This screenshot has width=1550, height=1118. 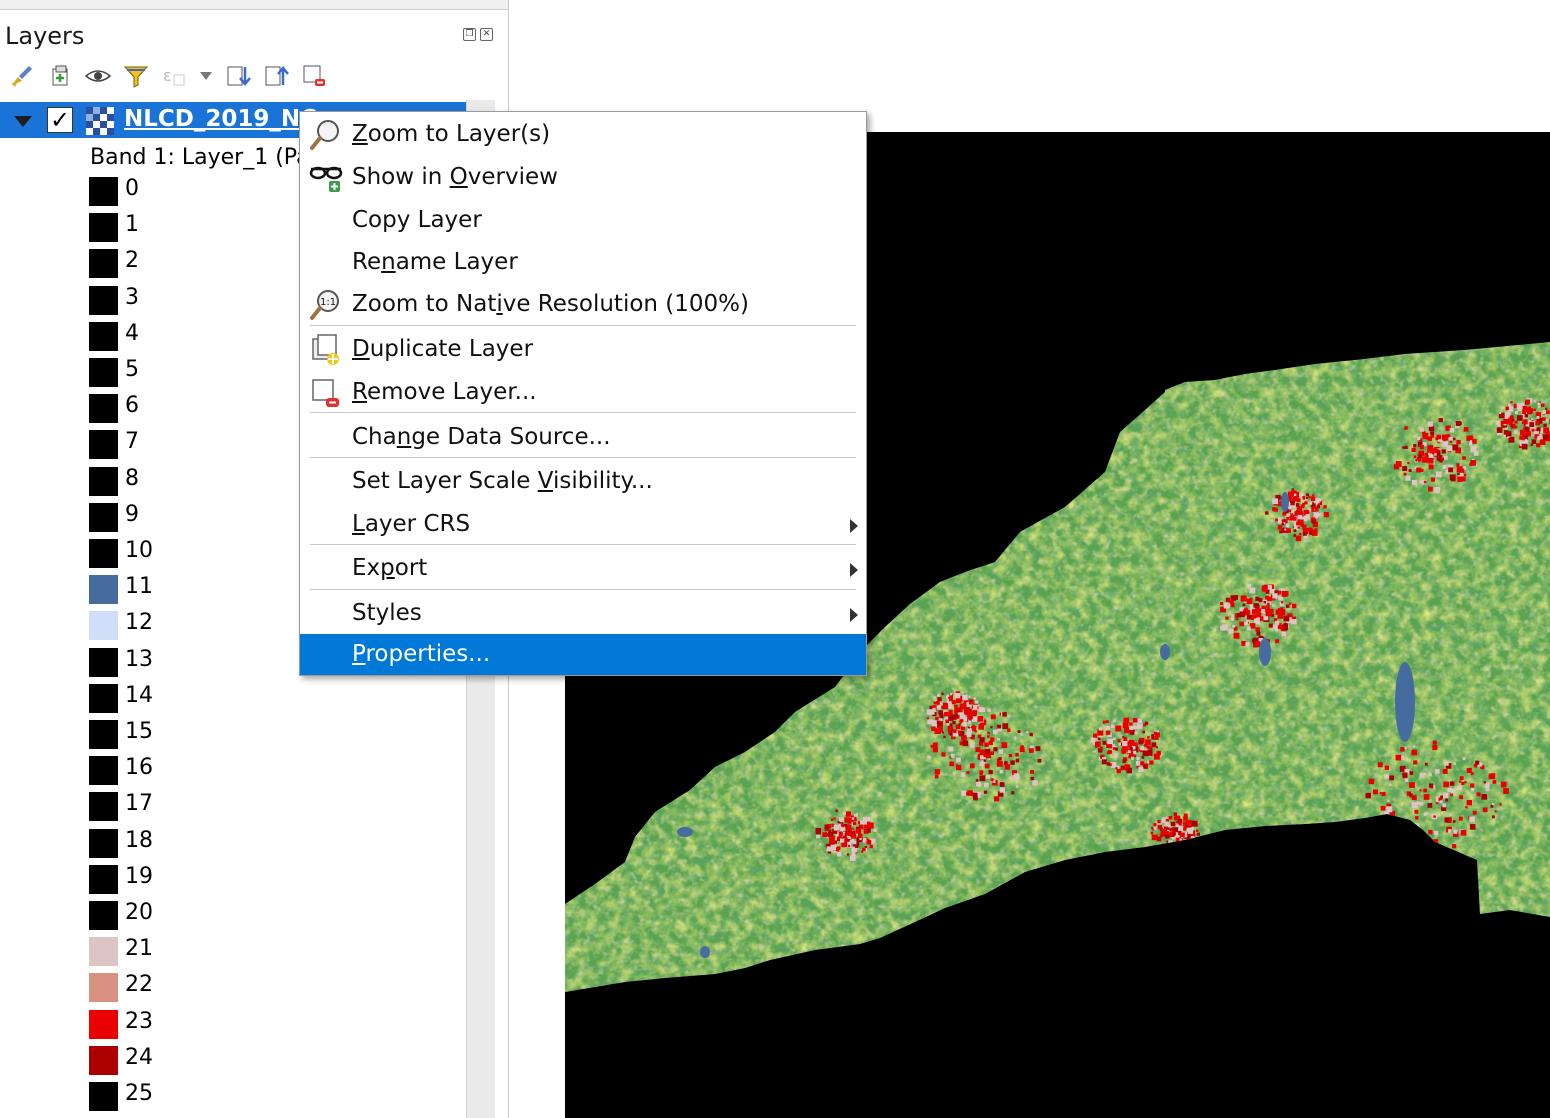 I want to click on legend-value: 4, so click(x=132, y=333).